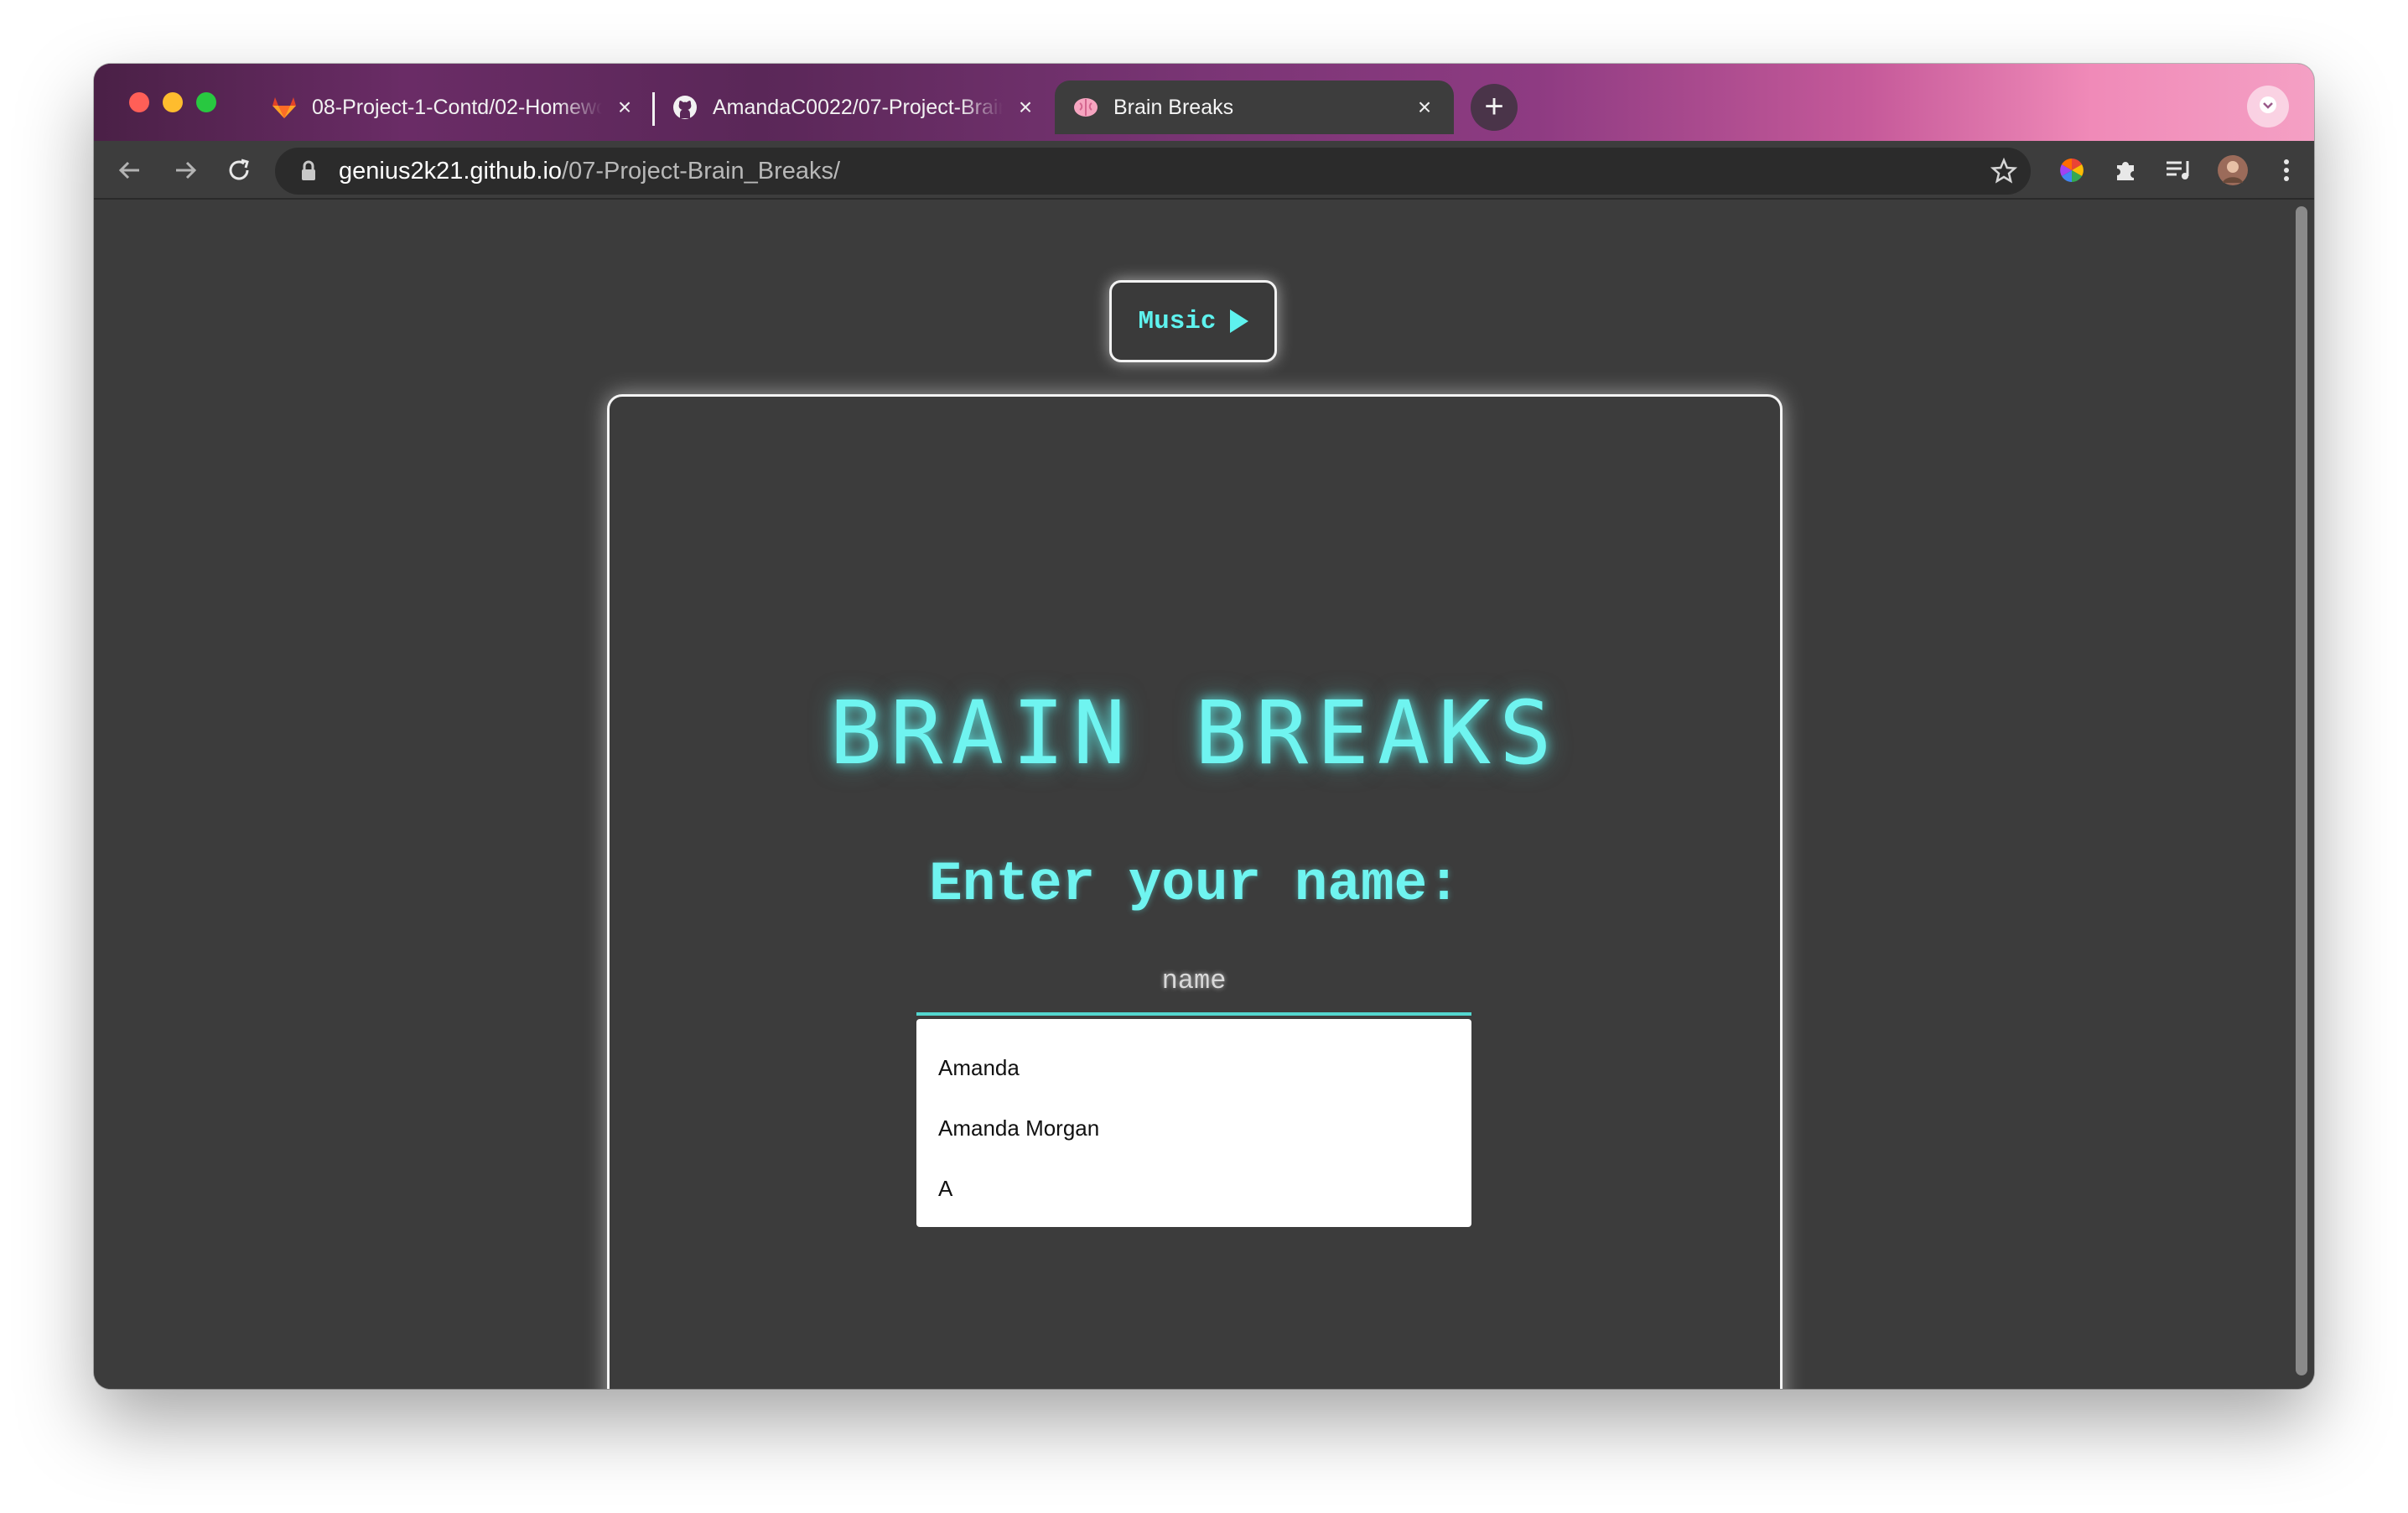 This screenshot has height=1513, width=2408. I want to click on tab-title: Brain Breaks, so click(1173, 107).